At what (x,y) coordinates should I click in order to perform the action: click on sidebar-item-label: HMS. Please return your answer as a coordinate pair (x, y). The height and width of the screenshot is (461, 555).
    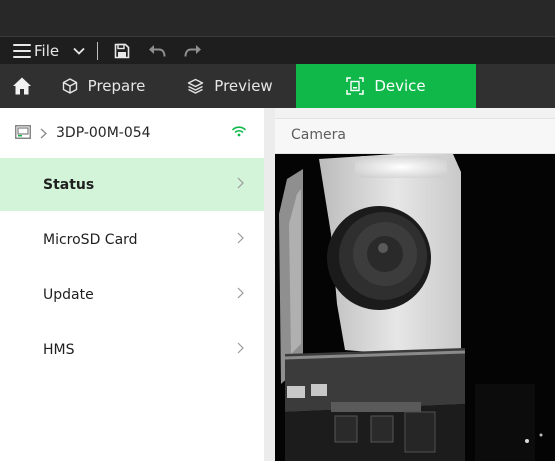
    Looking at the image, I should click on (59, 349).